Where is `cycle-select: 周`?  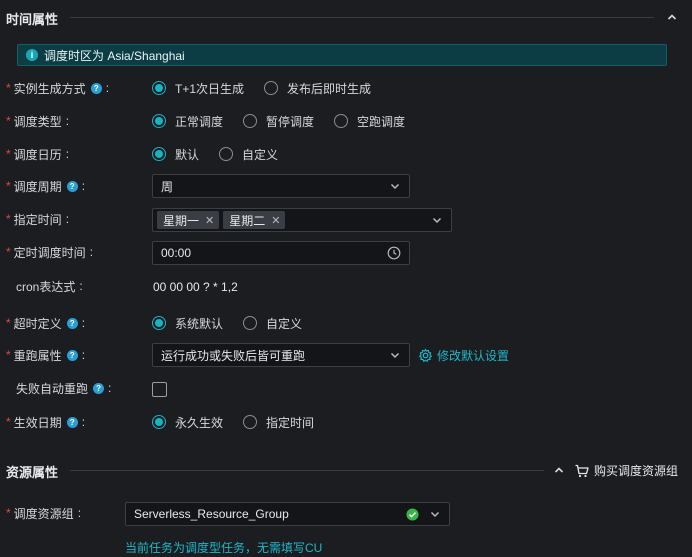
cycle-select: 周 is located at coordinates (281, 186).